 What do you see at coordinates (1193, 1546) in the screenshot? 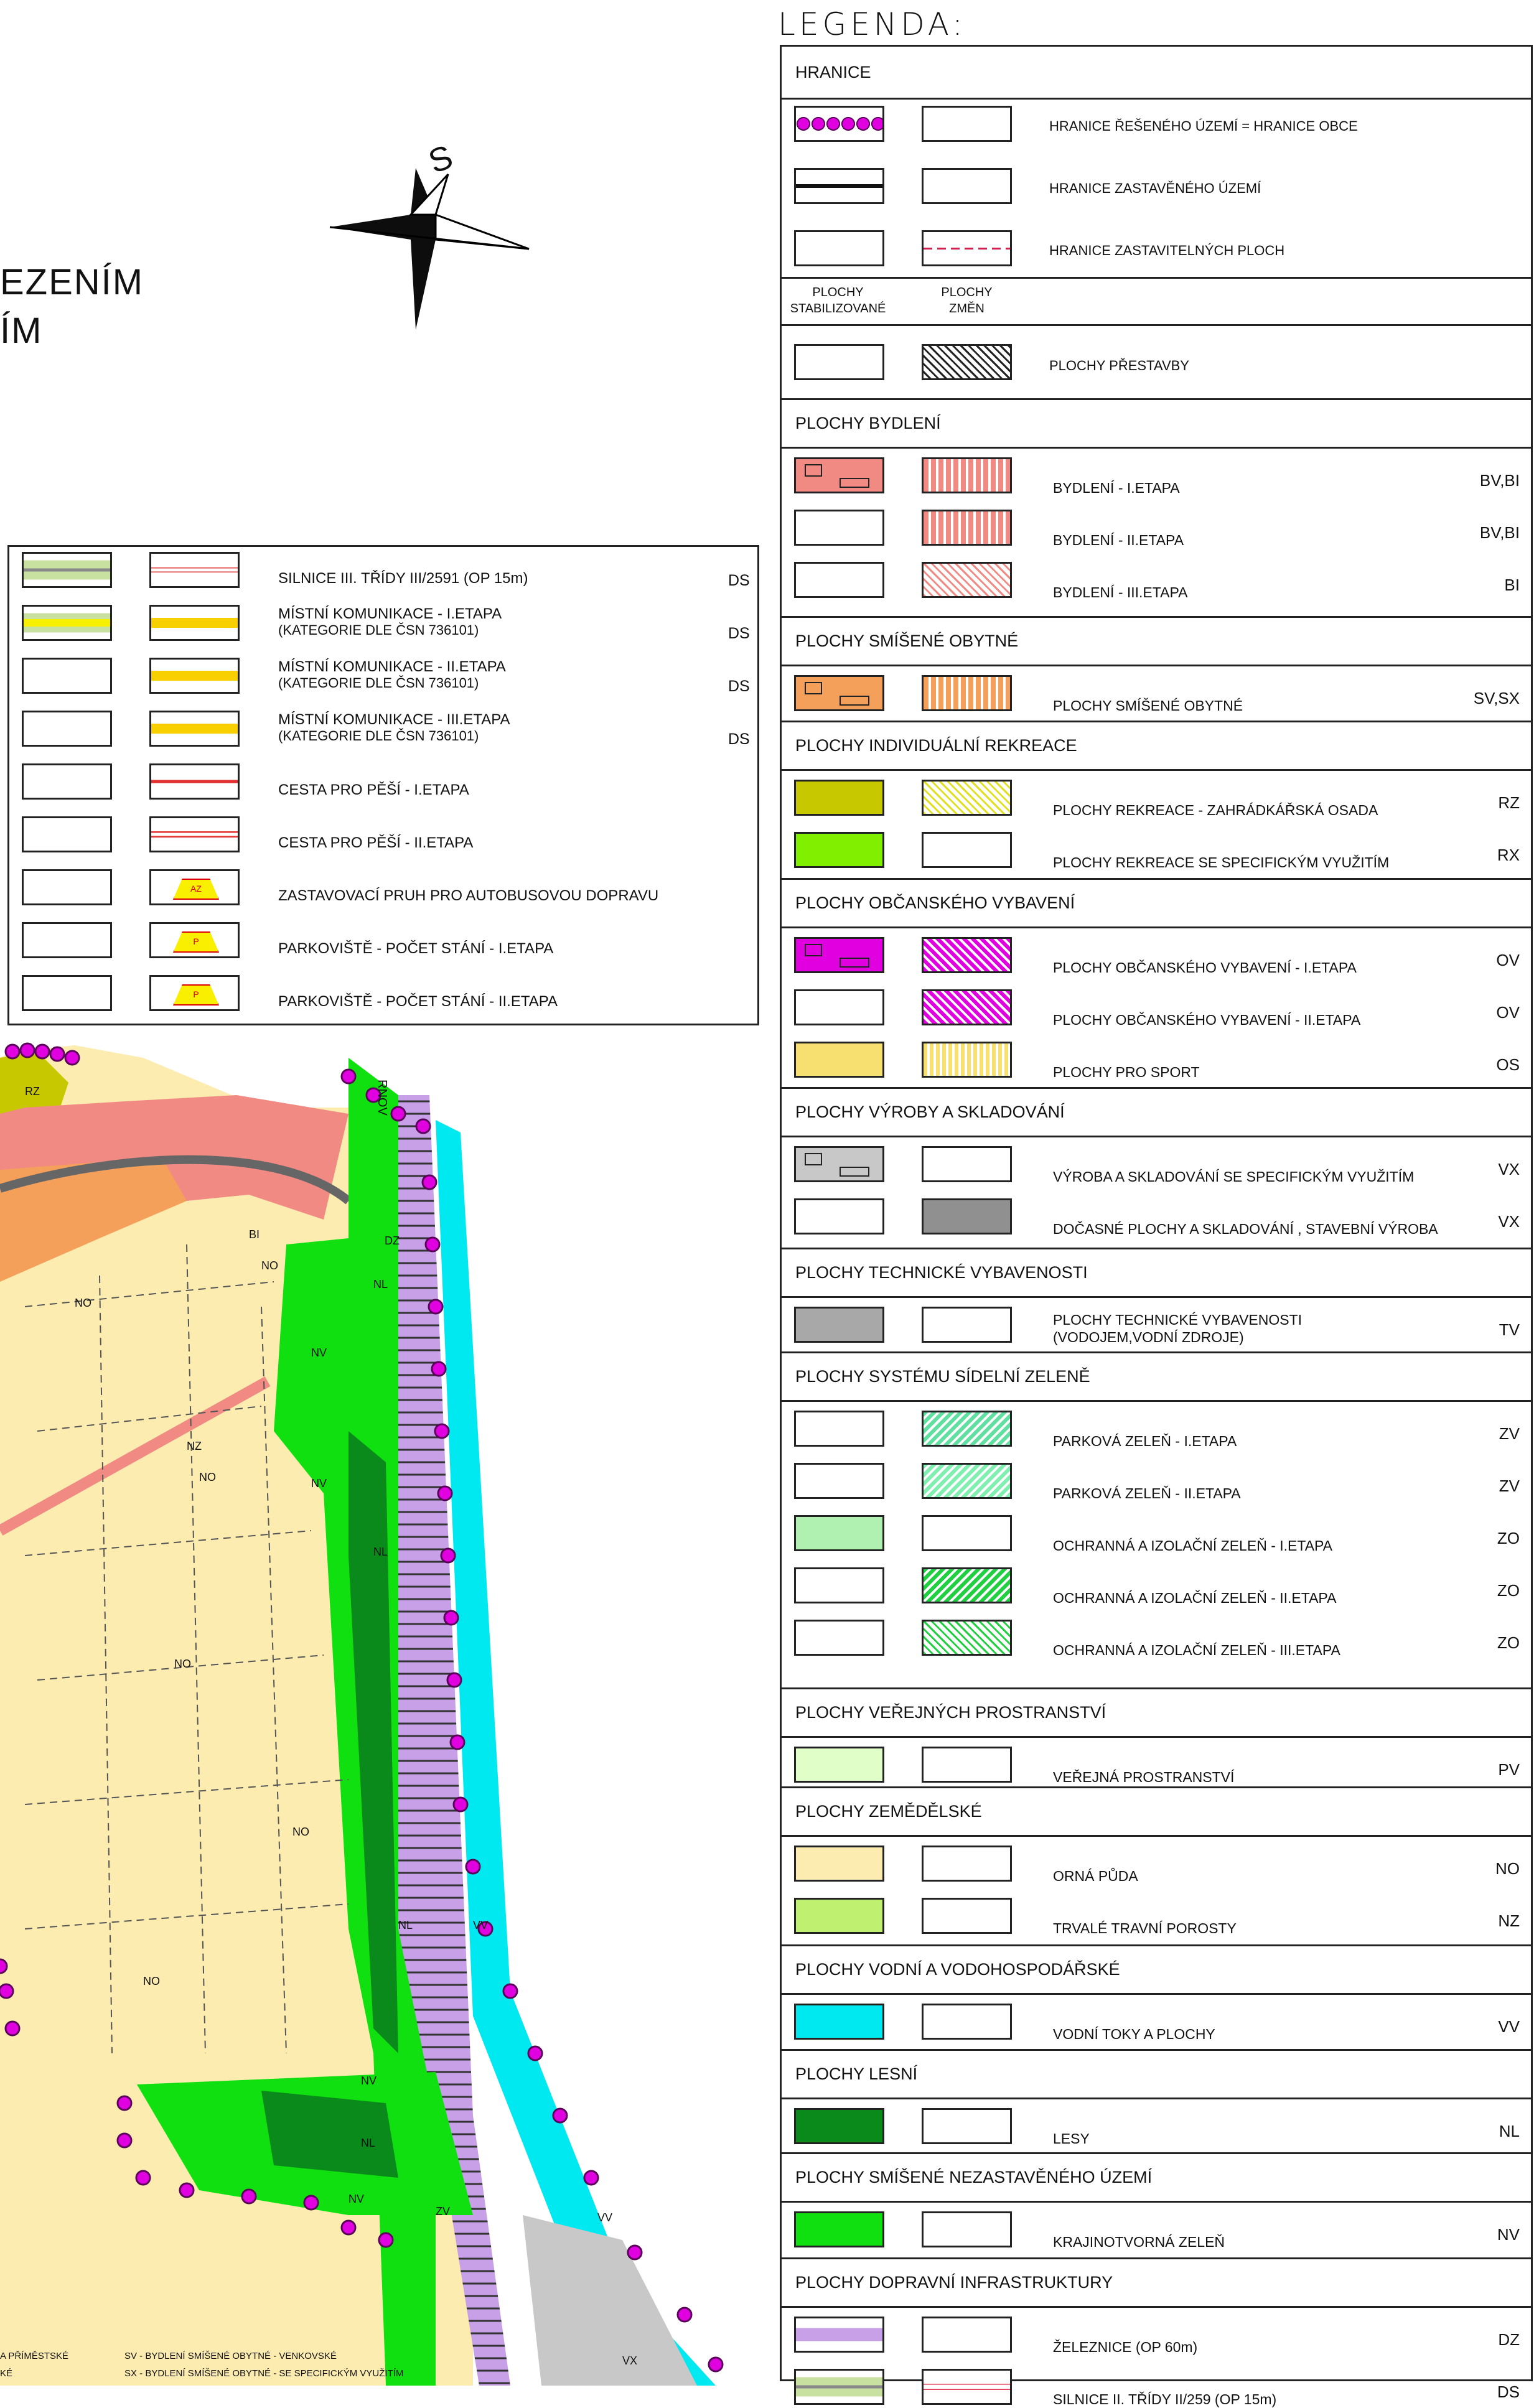
I see `legend-item-label: OCHRANNÁ A IZOLAČNÍ ZELEŇ - I.ETAPA` at bounding box center [1193, 1546].